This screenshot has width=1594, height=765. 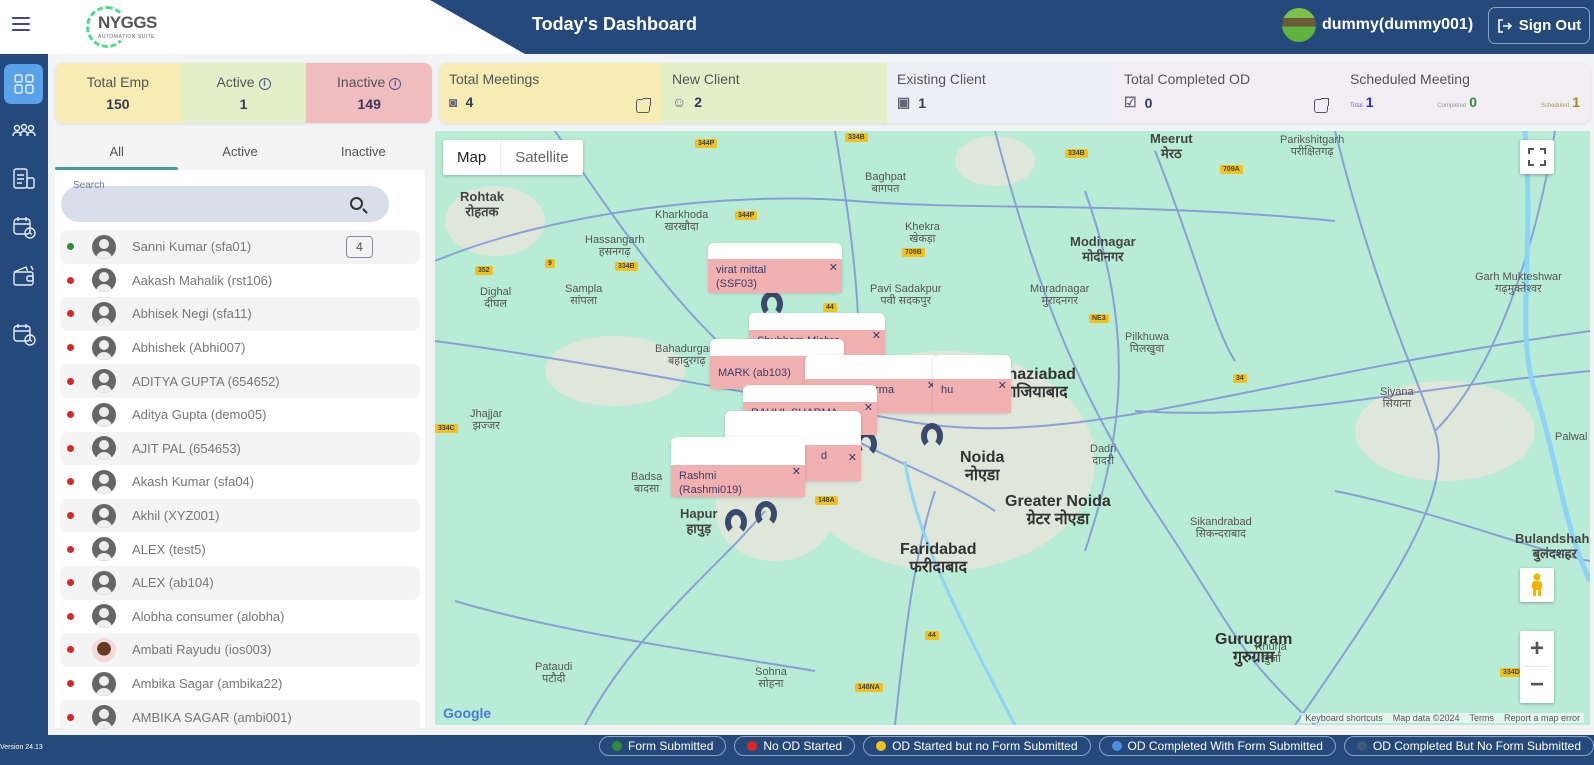 I want to click on stat-active: Active i 1, so click(x=243, y=93).